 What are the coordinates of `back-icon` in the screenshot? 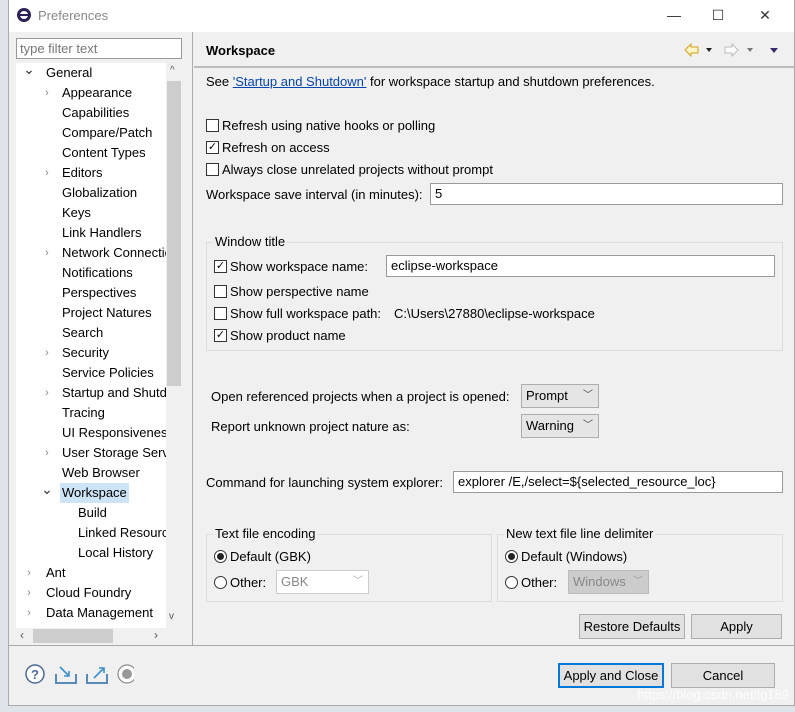 It's located at (691, 50).